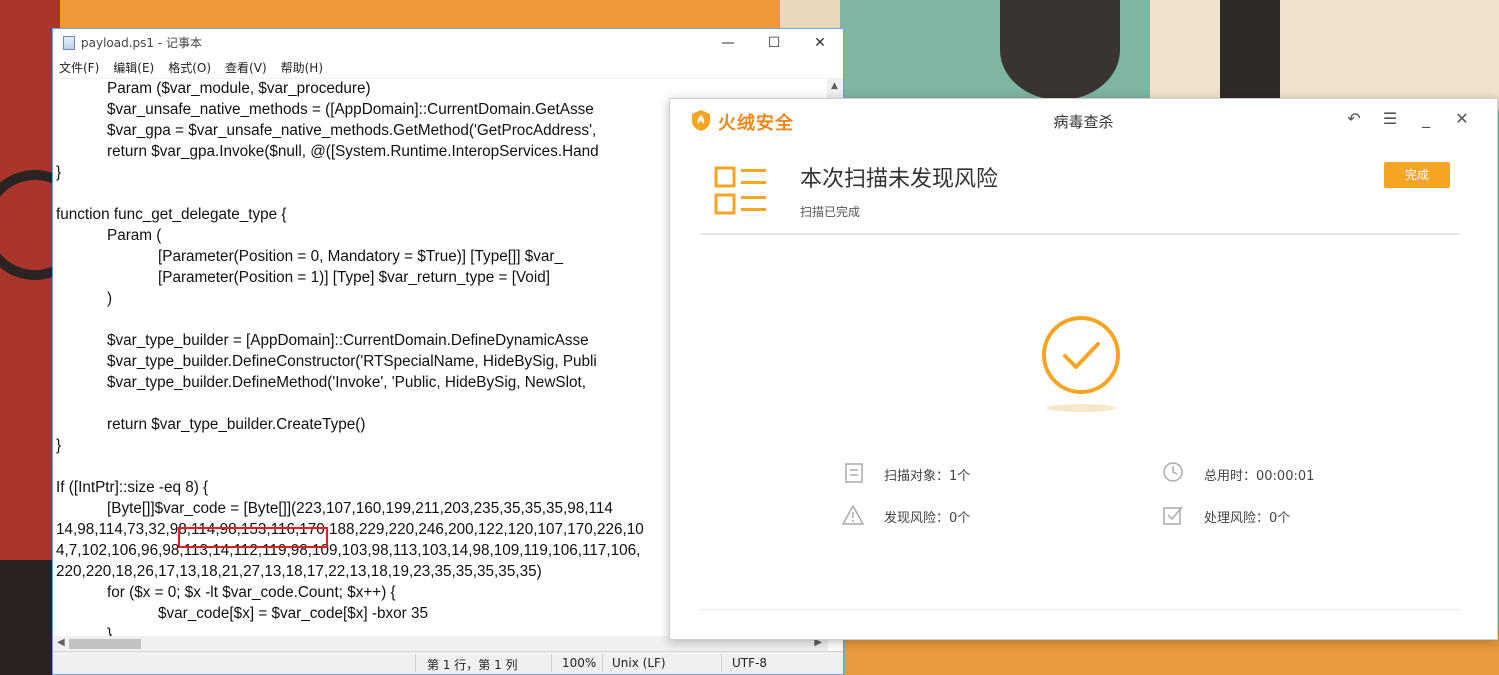 This screenshot has width=1499, height=675. What do you see at coordinates (1354, 118) in the screenshot?
I see `back-icon: ↶` at bounding box center [1354, 118].